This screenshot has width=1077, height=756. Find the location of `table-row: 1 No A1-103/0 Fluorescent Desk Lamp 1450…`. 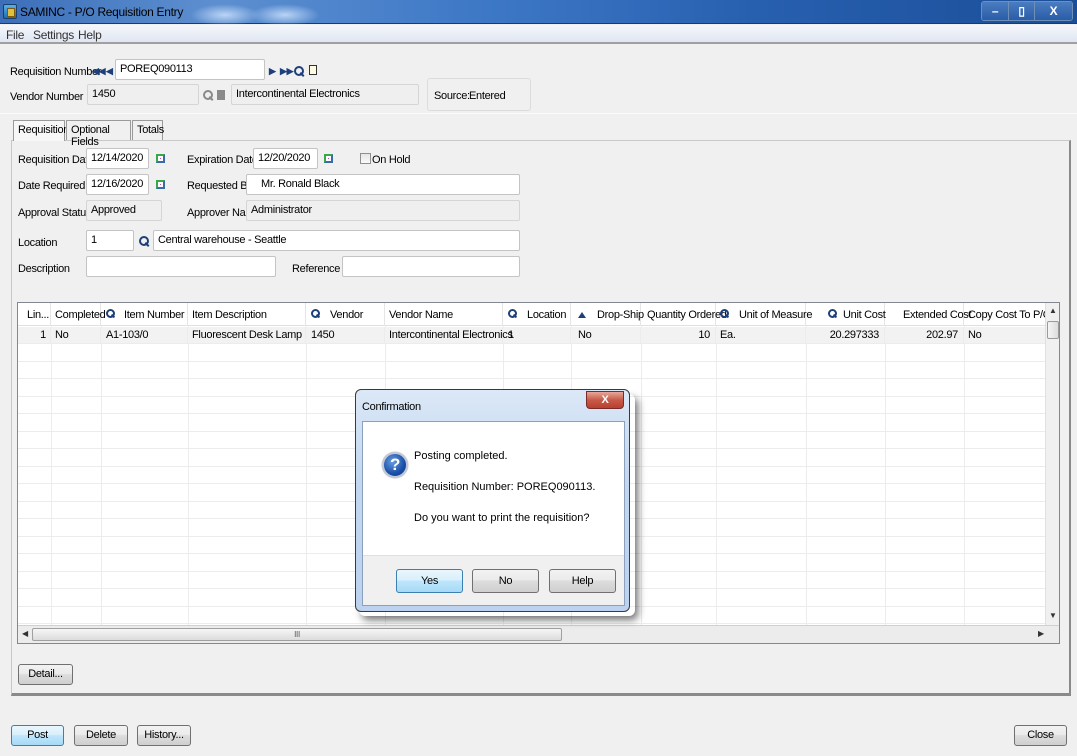

table-row: 1 No A1-103/0 Fluorescent Desk Lamp 1450… is located at coordinates (533, 335).